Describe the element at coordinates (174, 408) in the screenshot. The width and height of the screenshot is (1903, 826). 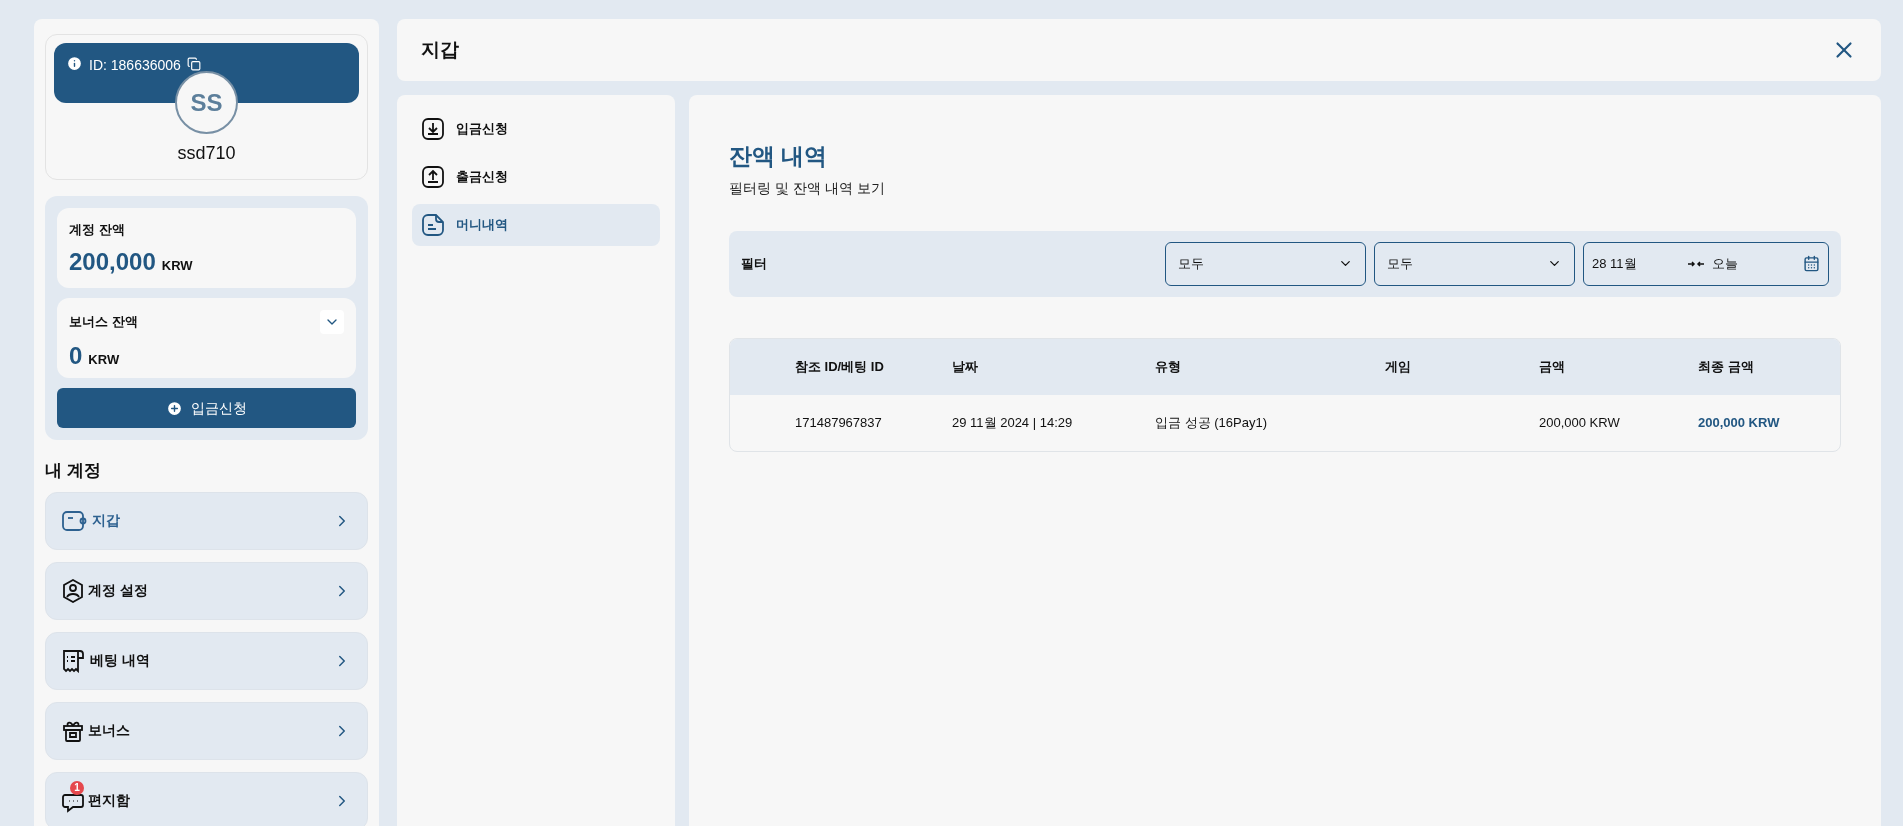
I see `plus-icon` at that location.